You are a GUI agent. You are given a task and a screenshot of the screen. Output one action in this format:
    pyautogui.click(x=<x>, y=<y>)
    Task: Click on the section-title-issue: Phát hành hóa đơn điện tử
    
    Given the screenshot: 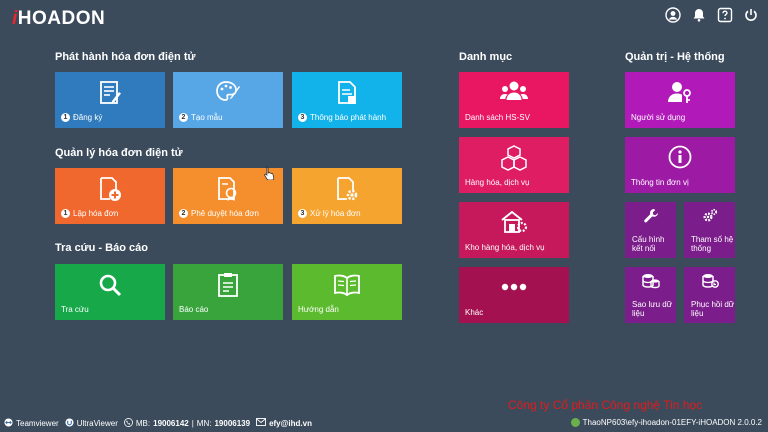 What is the action you would take?
    pyautogui.click(x=125, y=57)
    